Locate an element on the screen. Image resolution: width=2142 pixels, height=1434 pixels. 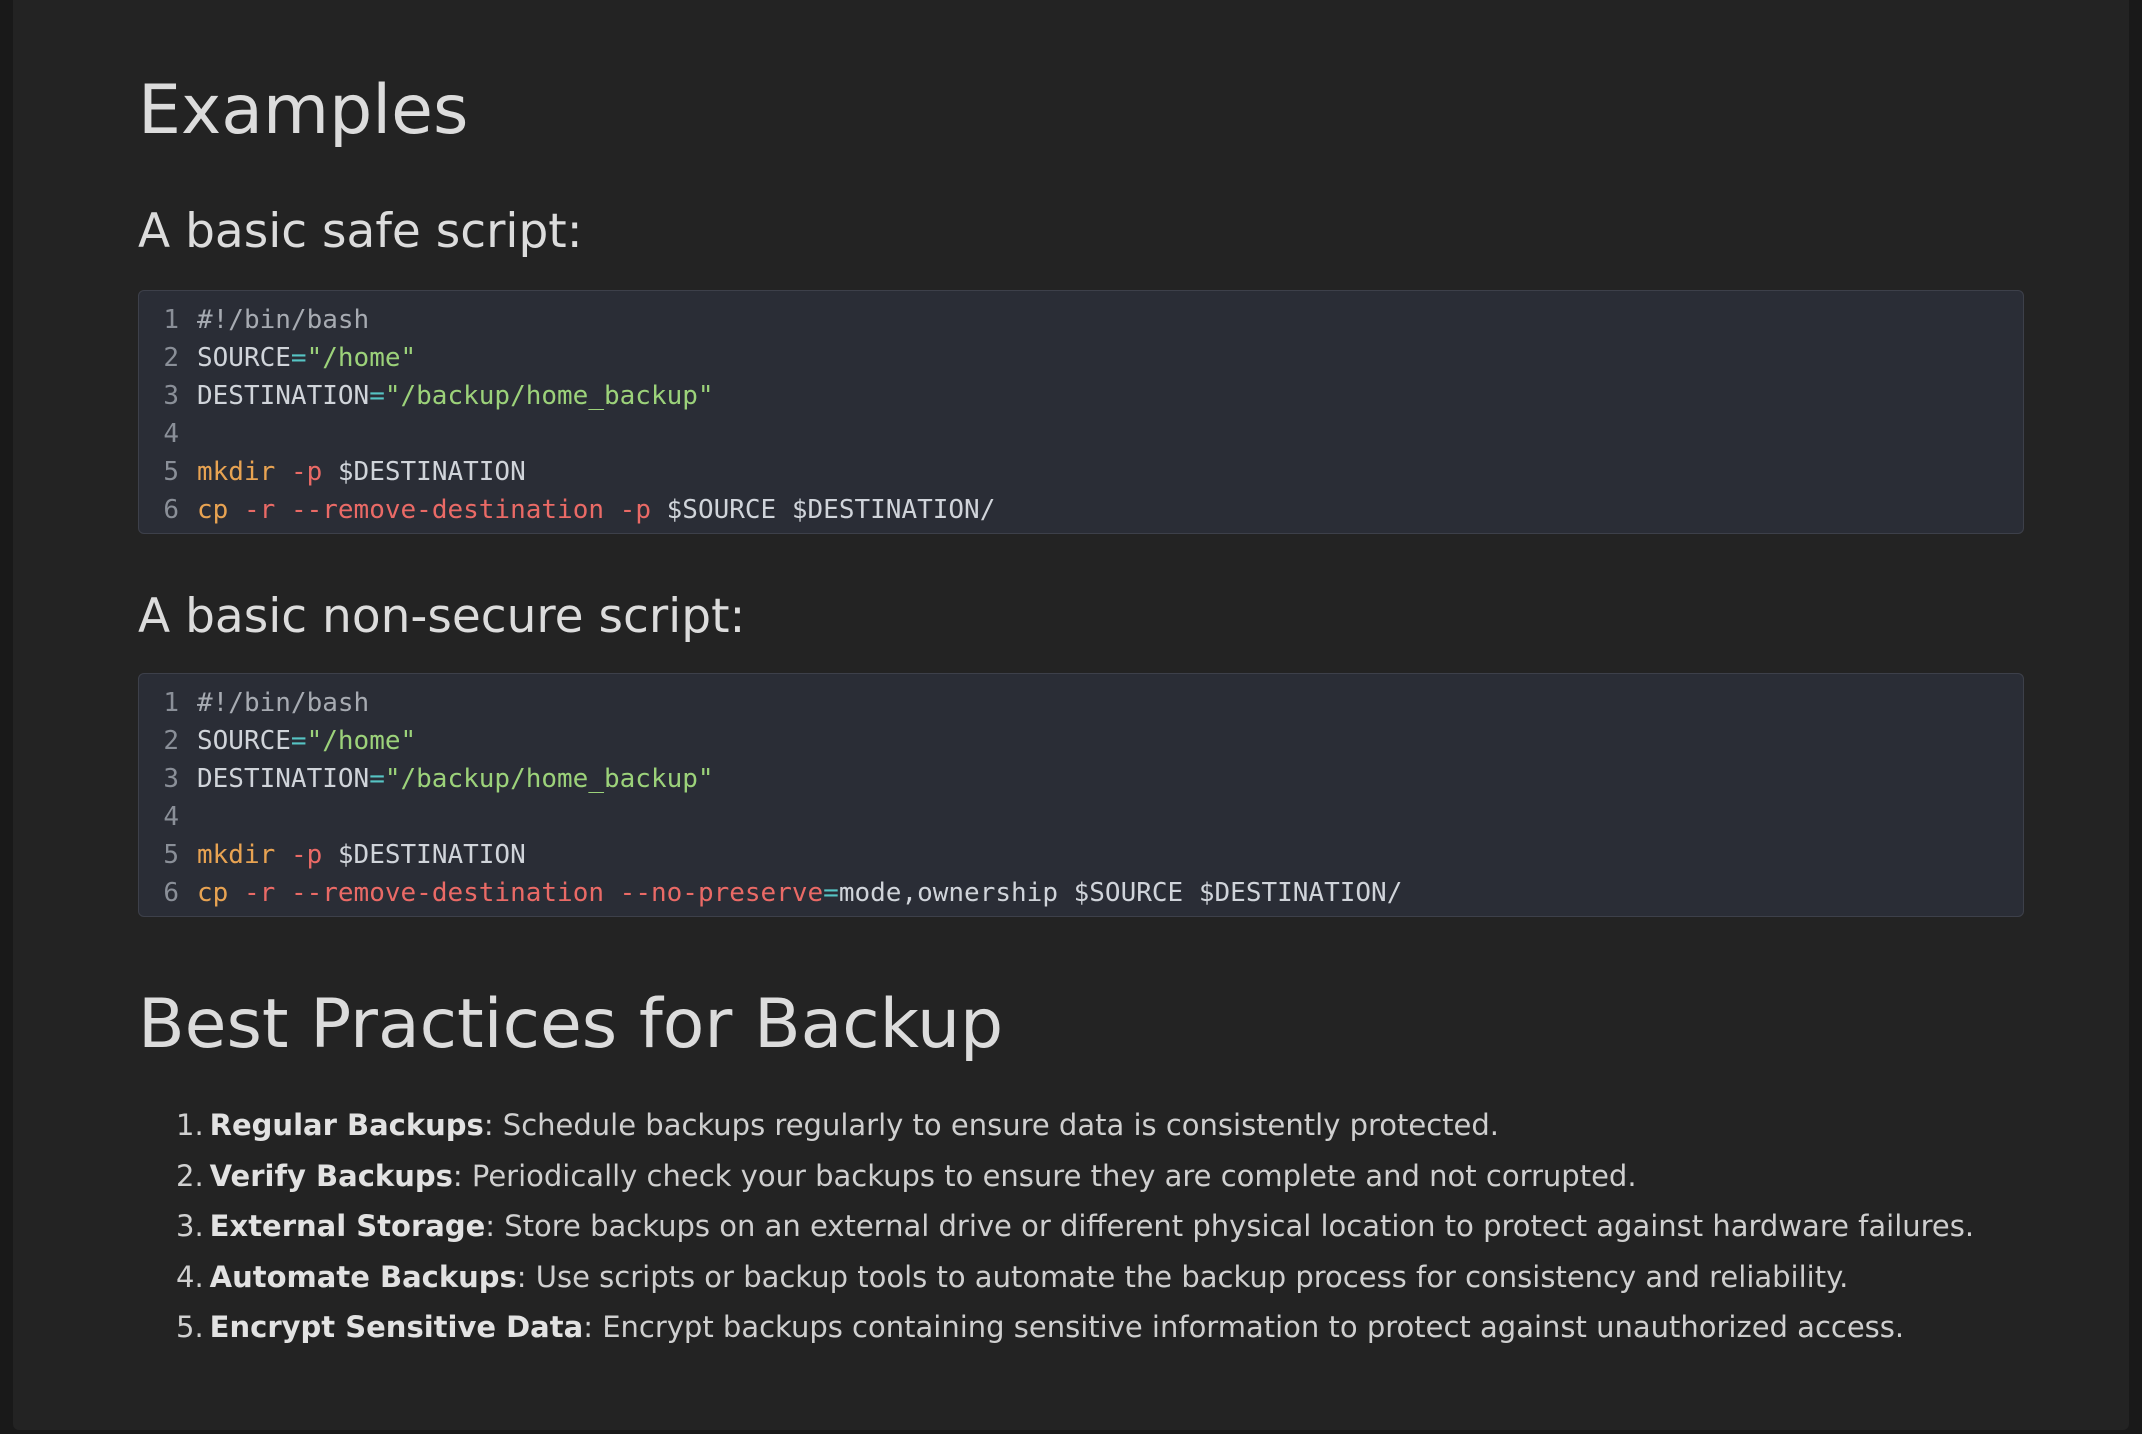
list-item-number: 1. is located at coordinates (190, 1125).